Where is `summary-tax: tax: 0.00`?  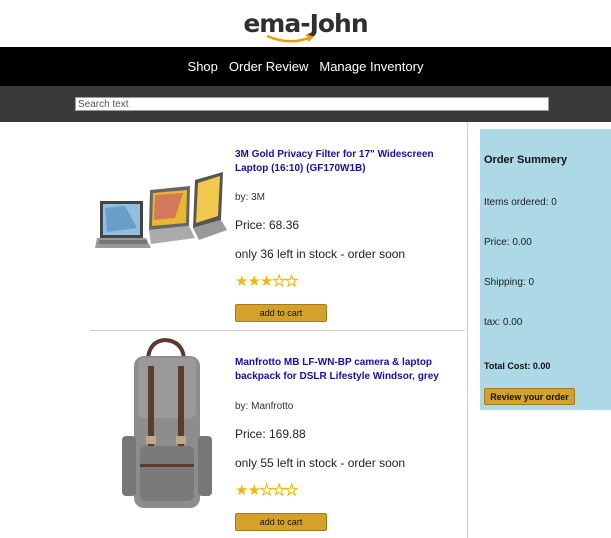
summary-tax: tax: 0.00 is located at coordinates (503, 322).